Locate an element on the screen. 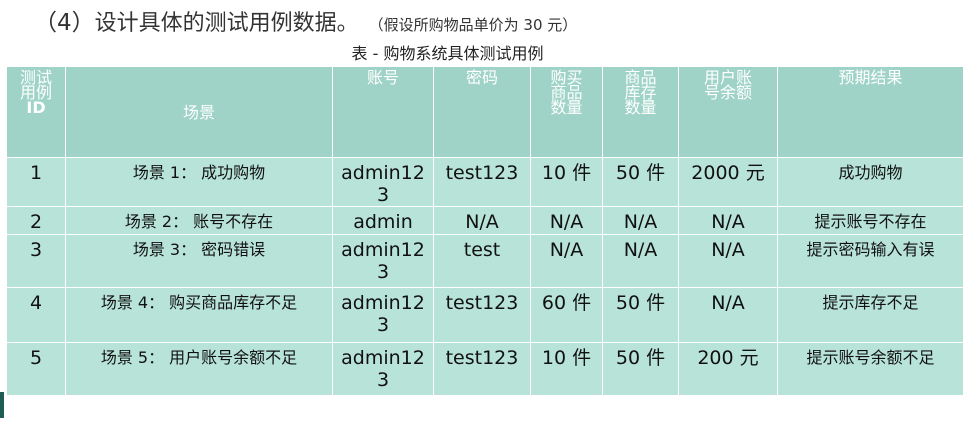  header-account: 账号 is located at coordinates (383, 112).